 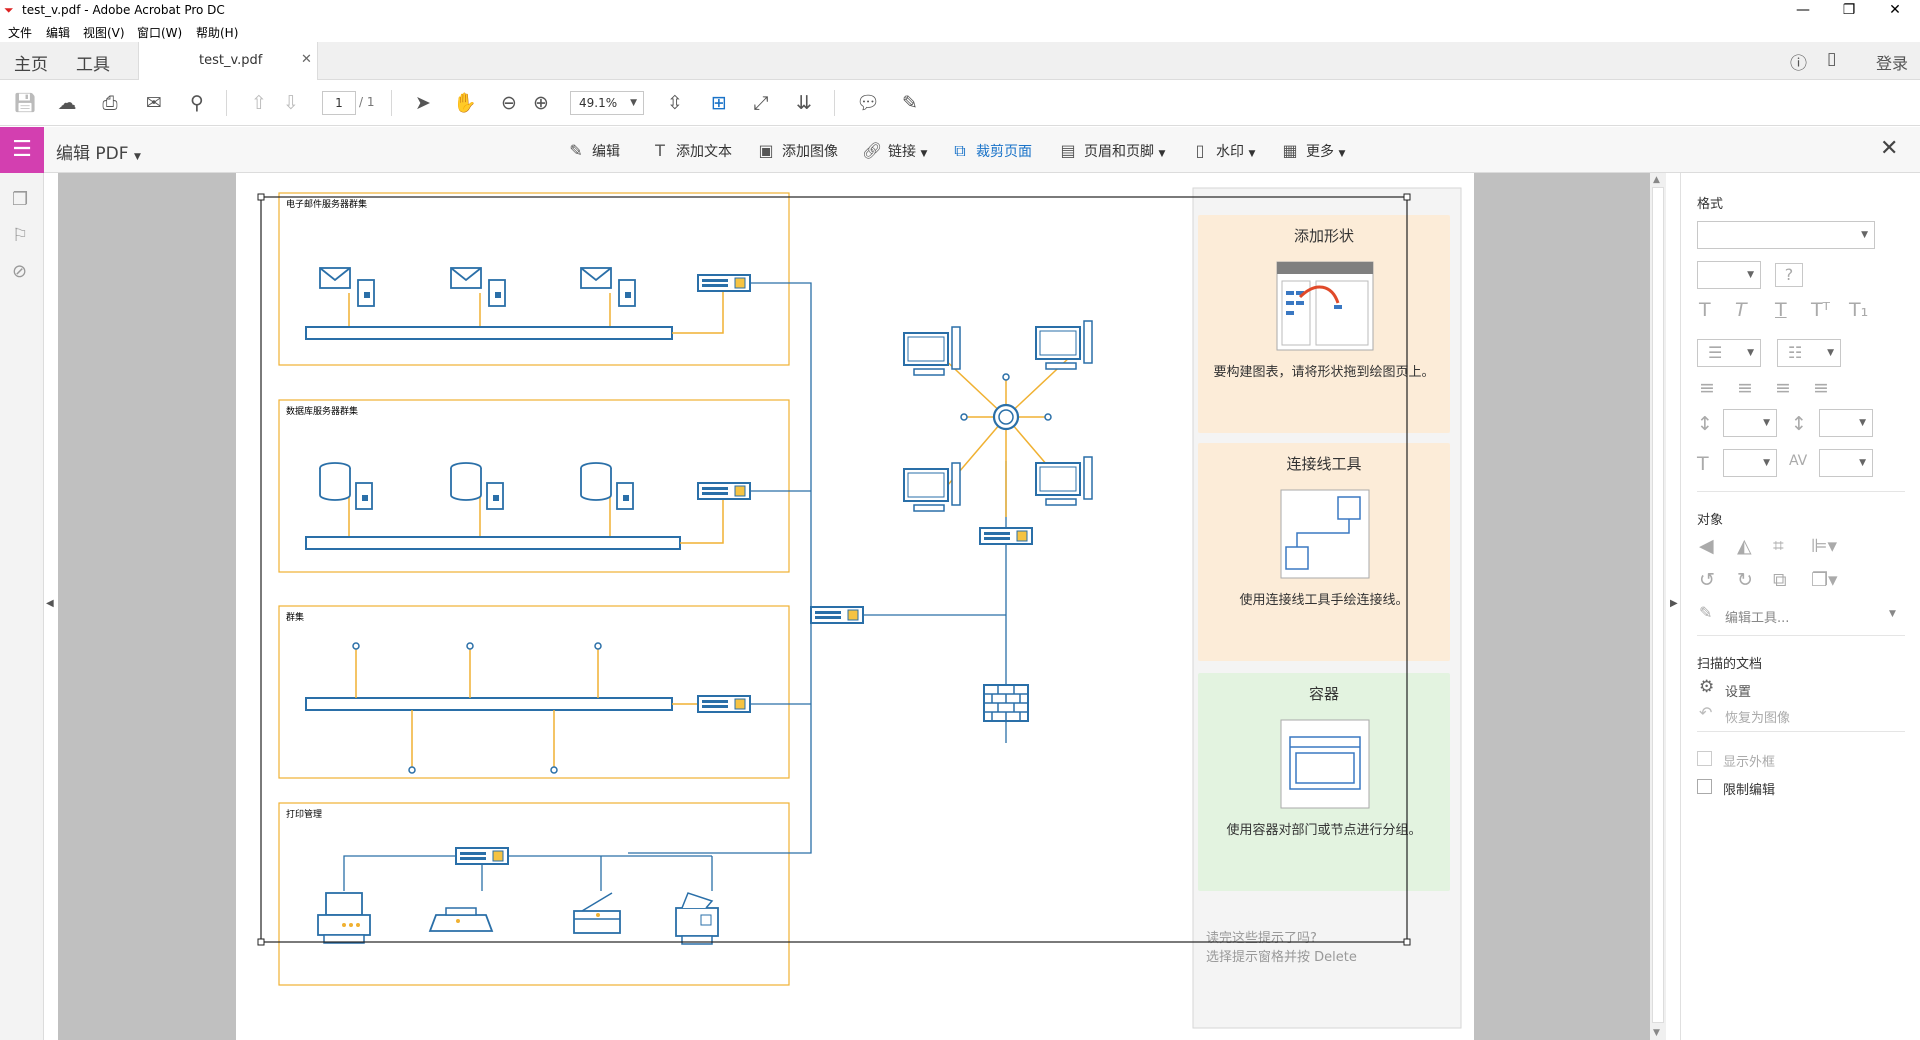 I want to click on numbered-list-select: ☷ ▼, so click(x=1809, y=353).